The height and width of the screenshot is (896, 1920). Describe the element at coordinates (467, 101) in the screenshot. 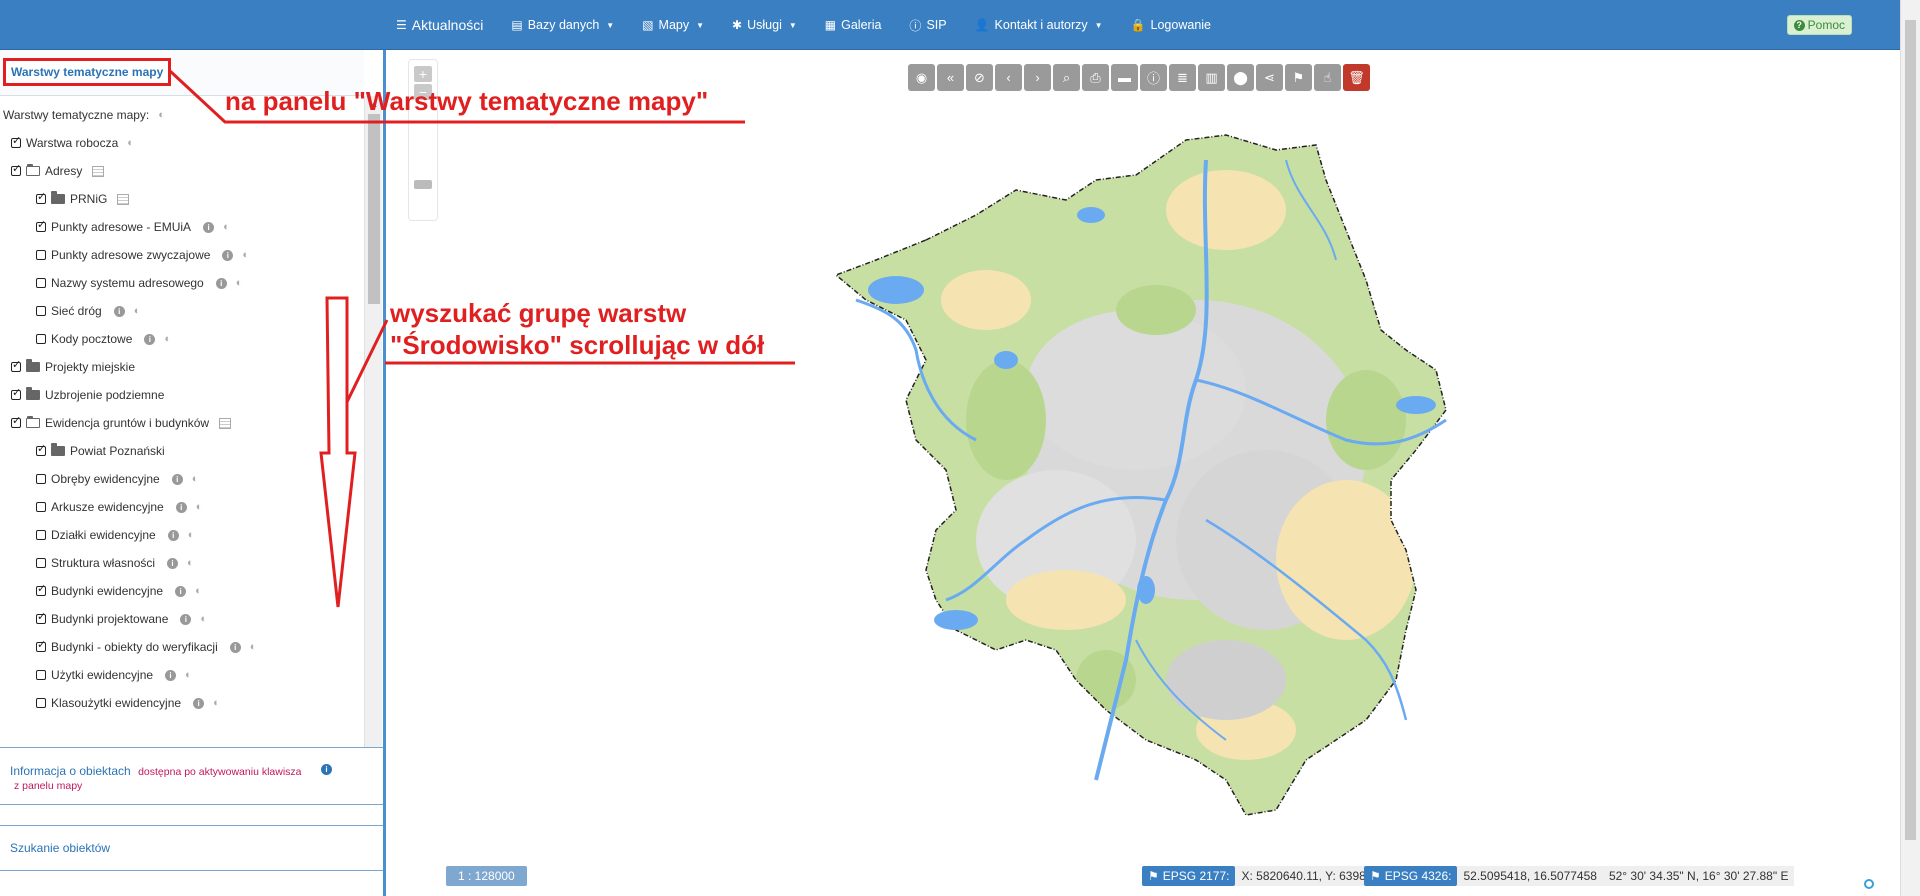

I see `annotation-top-text: na panelu "Warstwy tematyczne mapy"` at that location.